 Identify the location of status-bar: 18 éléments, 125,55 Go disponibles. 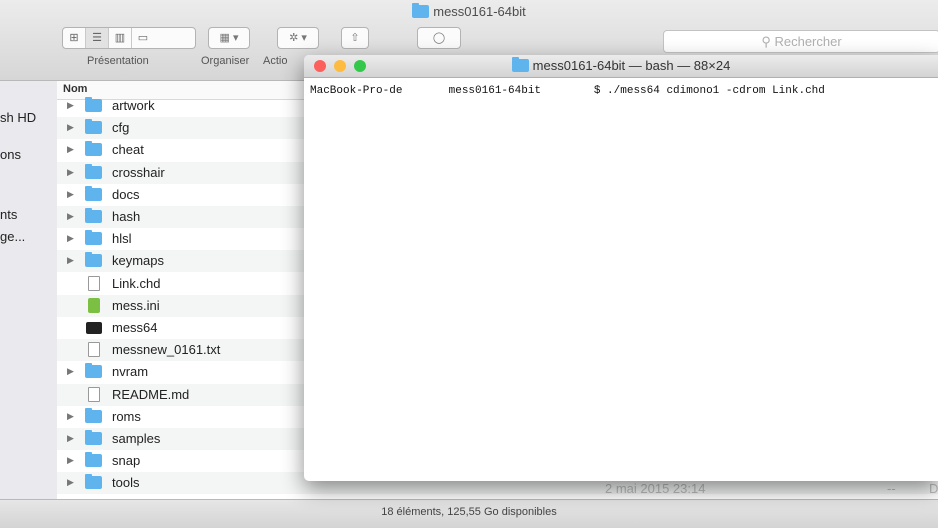
(469, 513).